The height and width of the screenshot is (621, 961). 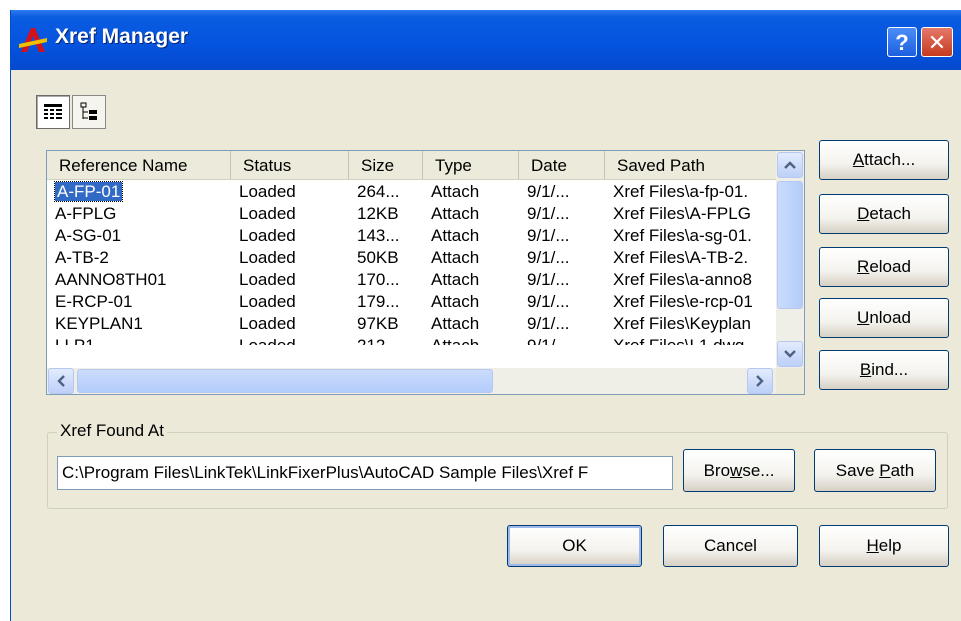 What do you see at coordinates (902, 42) in the screenshot?
I see `help-title-button: ?` at bounding box center [902, 42].